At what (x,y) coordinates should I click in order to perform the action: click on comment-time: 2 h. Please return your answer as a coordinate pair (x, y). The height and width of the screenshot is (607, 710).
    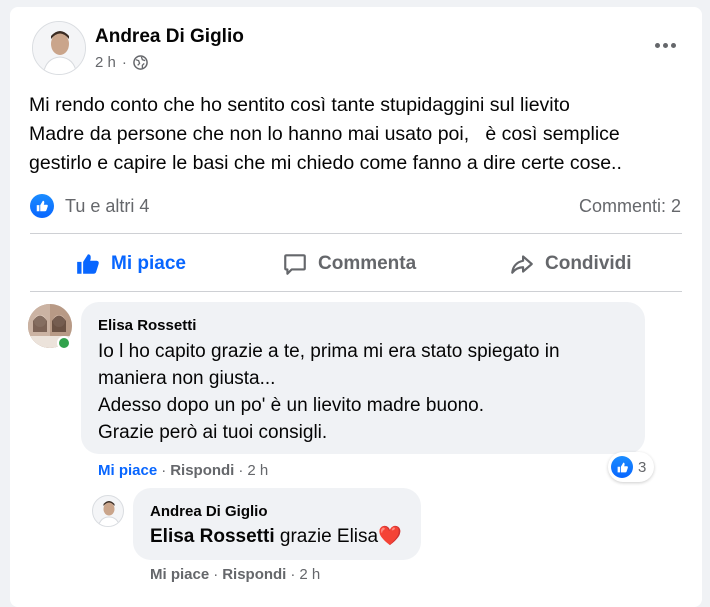
    Looking at the image, I should click on (257, 470).